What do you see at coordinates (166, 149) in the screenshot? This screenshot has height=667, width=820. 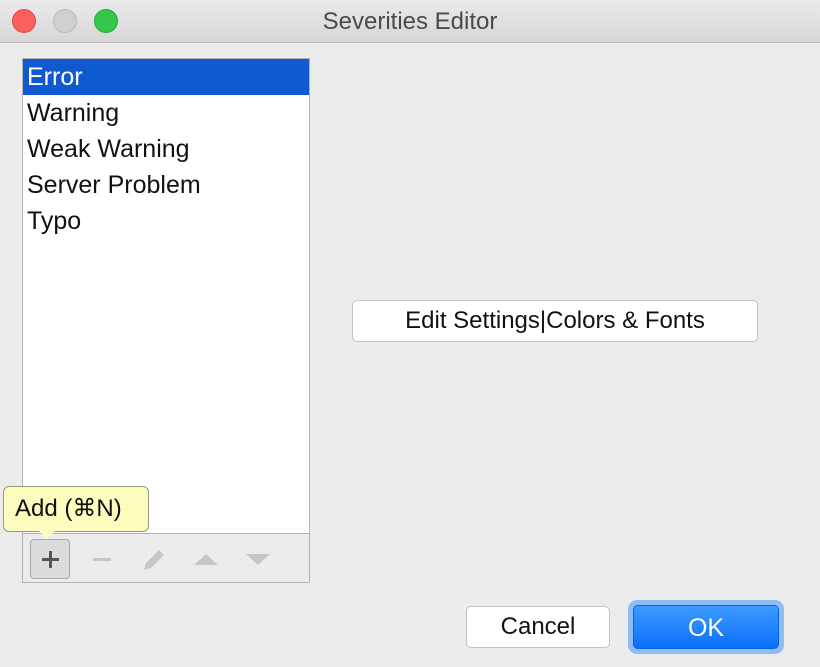 I see `list-item-weak-warning: Weak Warning` at bounding box center [166, 149].